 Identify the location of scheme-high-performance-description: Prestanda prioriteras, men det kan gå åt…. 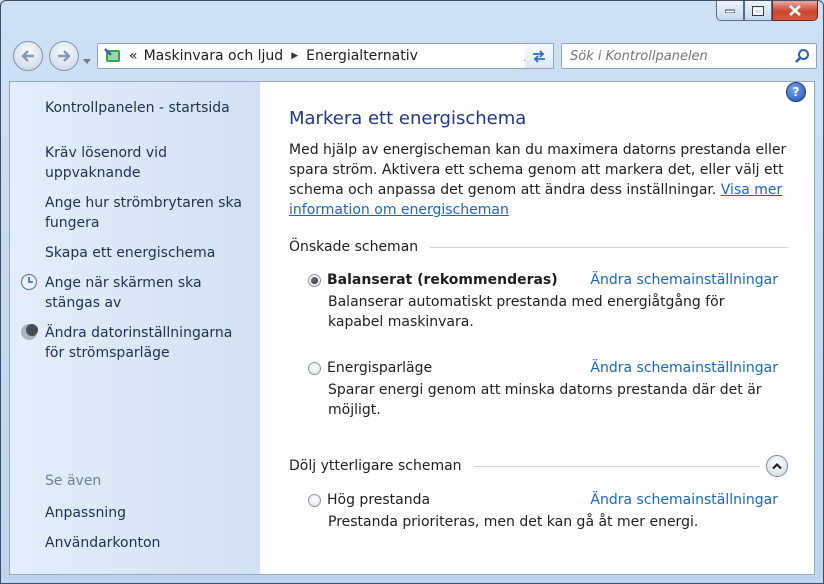
(513, 522).